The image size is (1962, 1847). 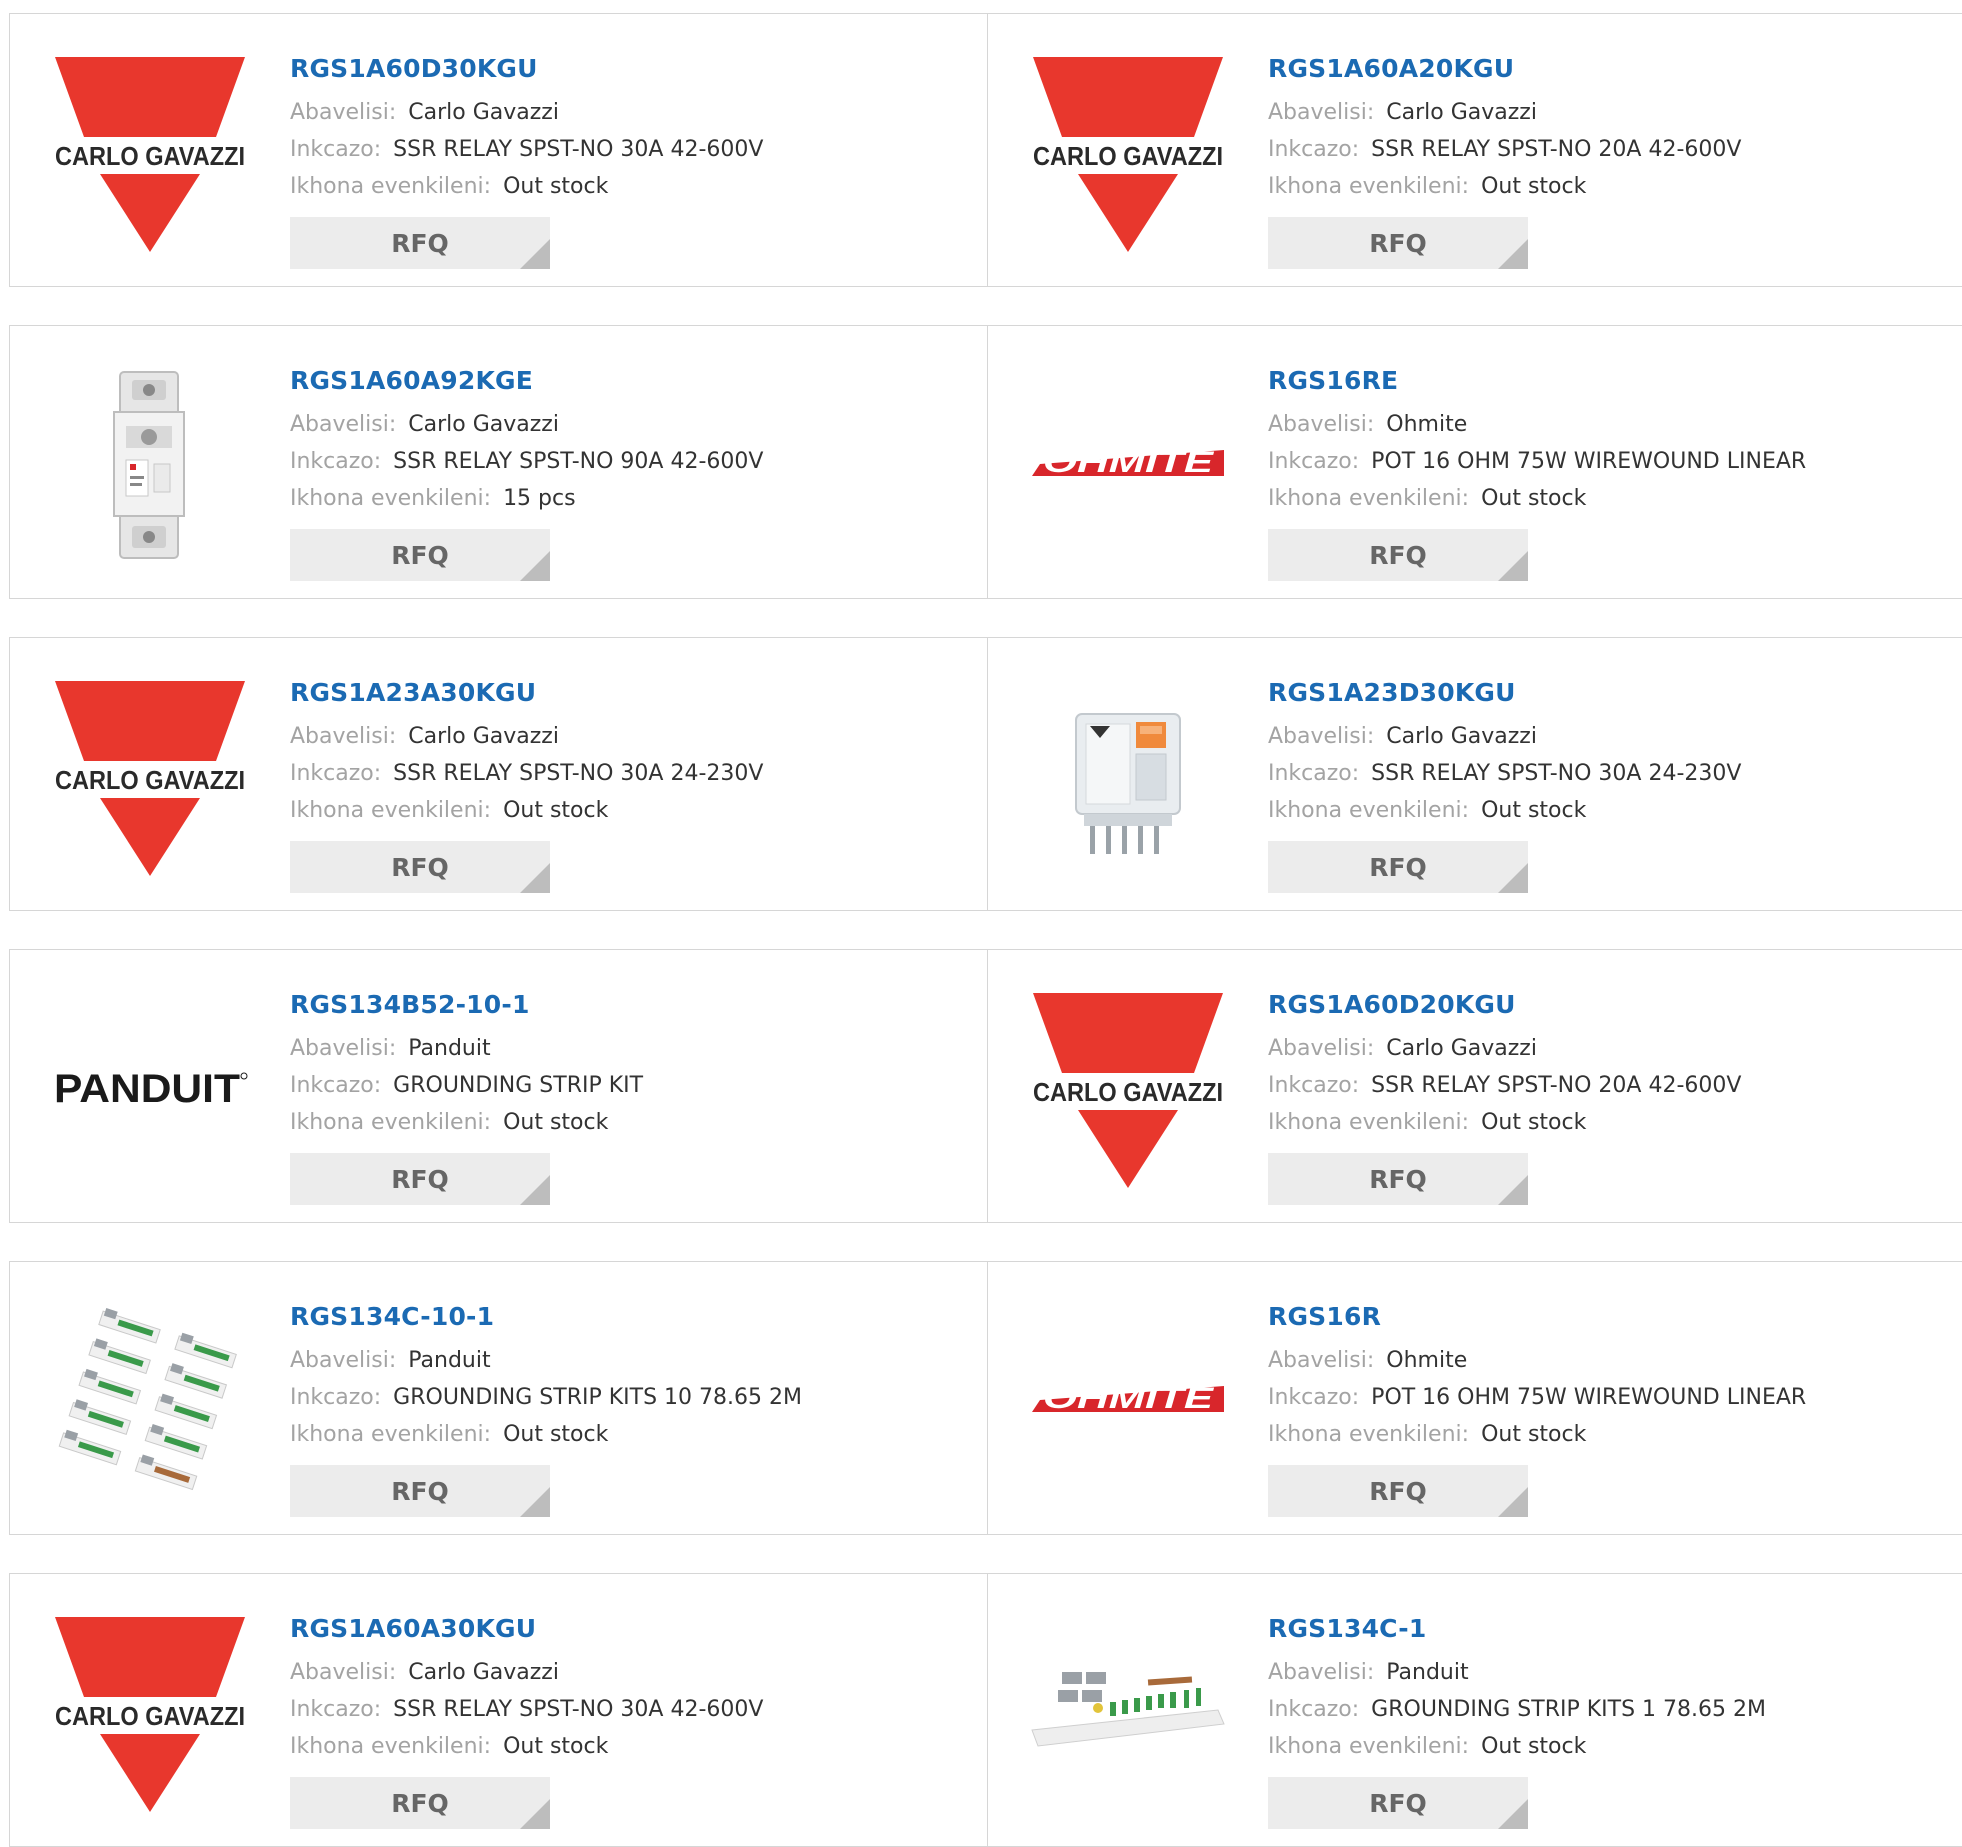 What do you see at coordinates (526, 69) in the screenshot?
I see `part-number-link: RGS1A60D30KGU` at bounding box center [526, 69].